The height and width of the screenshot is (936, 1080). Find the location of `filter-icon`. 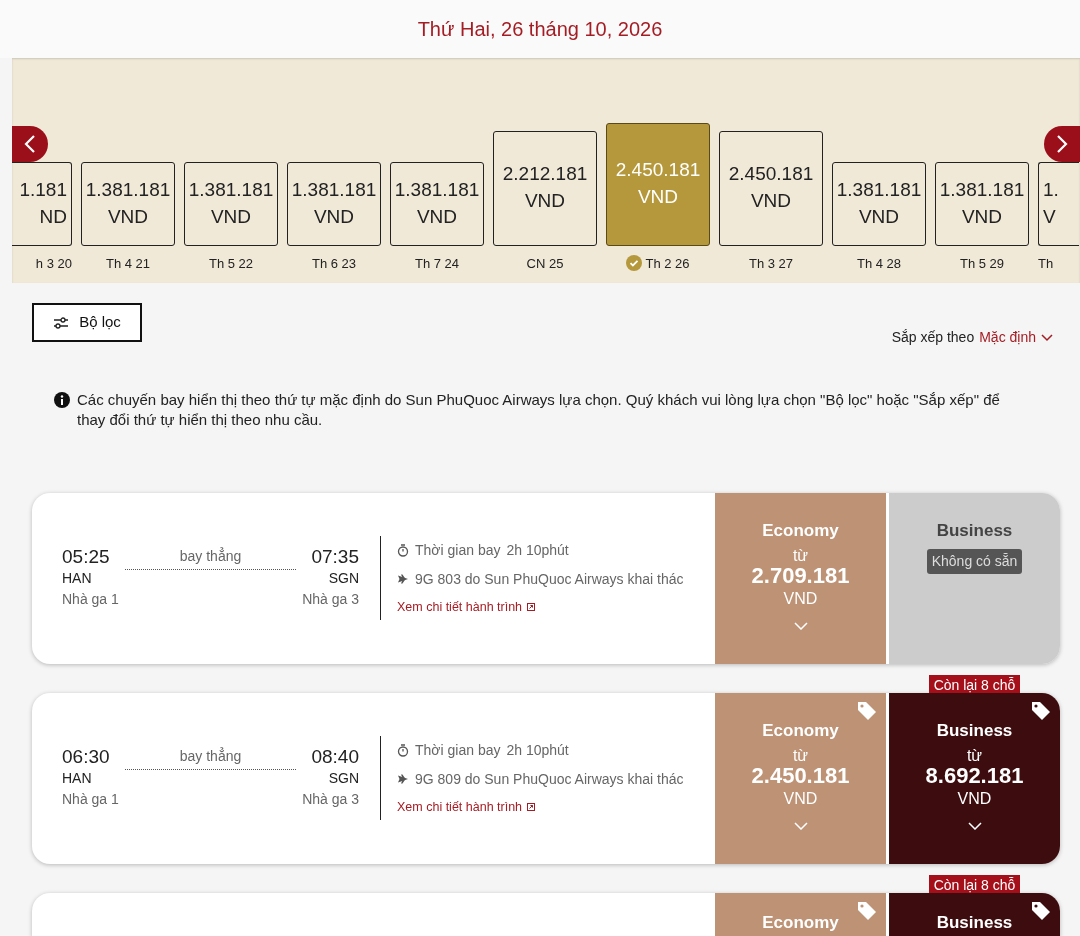

filter-icon is located at coordinates (61, 322).